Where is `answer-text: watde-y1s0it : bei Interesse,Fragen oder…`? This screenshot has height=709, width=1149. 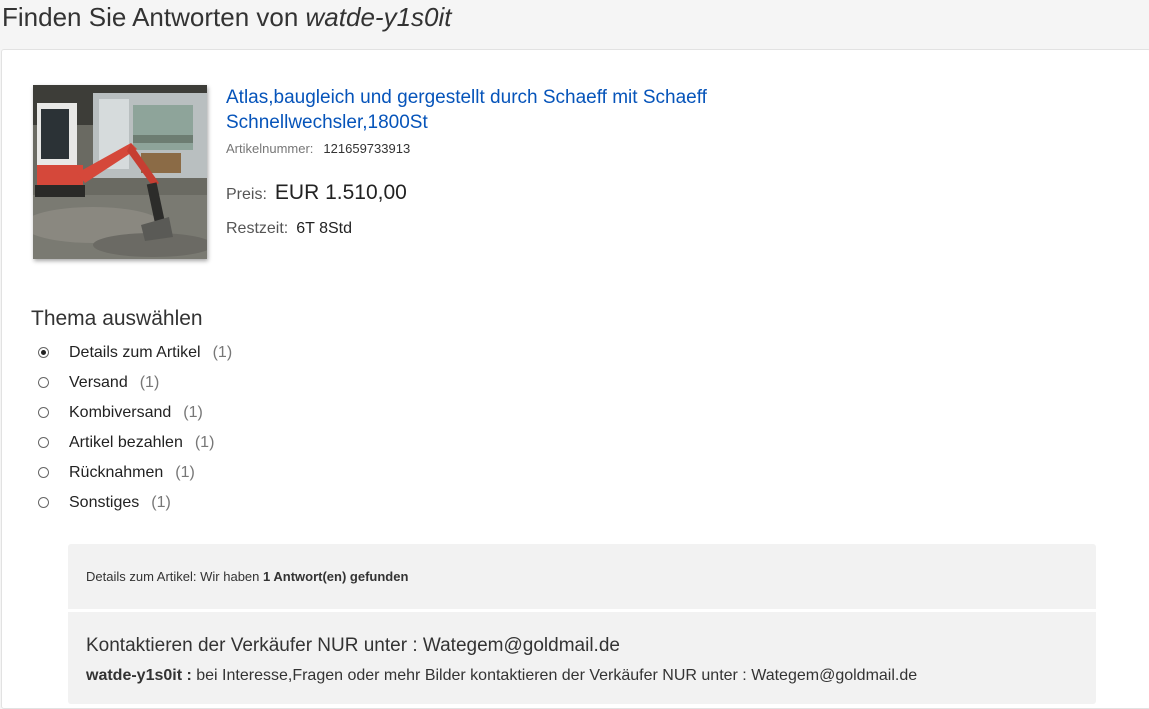
answer-text: watde-y1s0it : bei Interesse,Fragen oder… is located at coordinates (501, 676).